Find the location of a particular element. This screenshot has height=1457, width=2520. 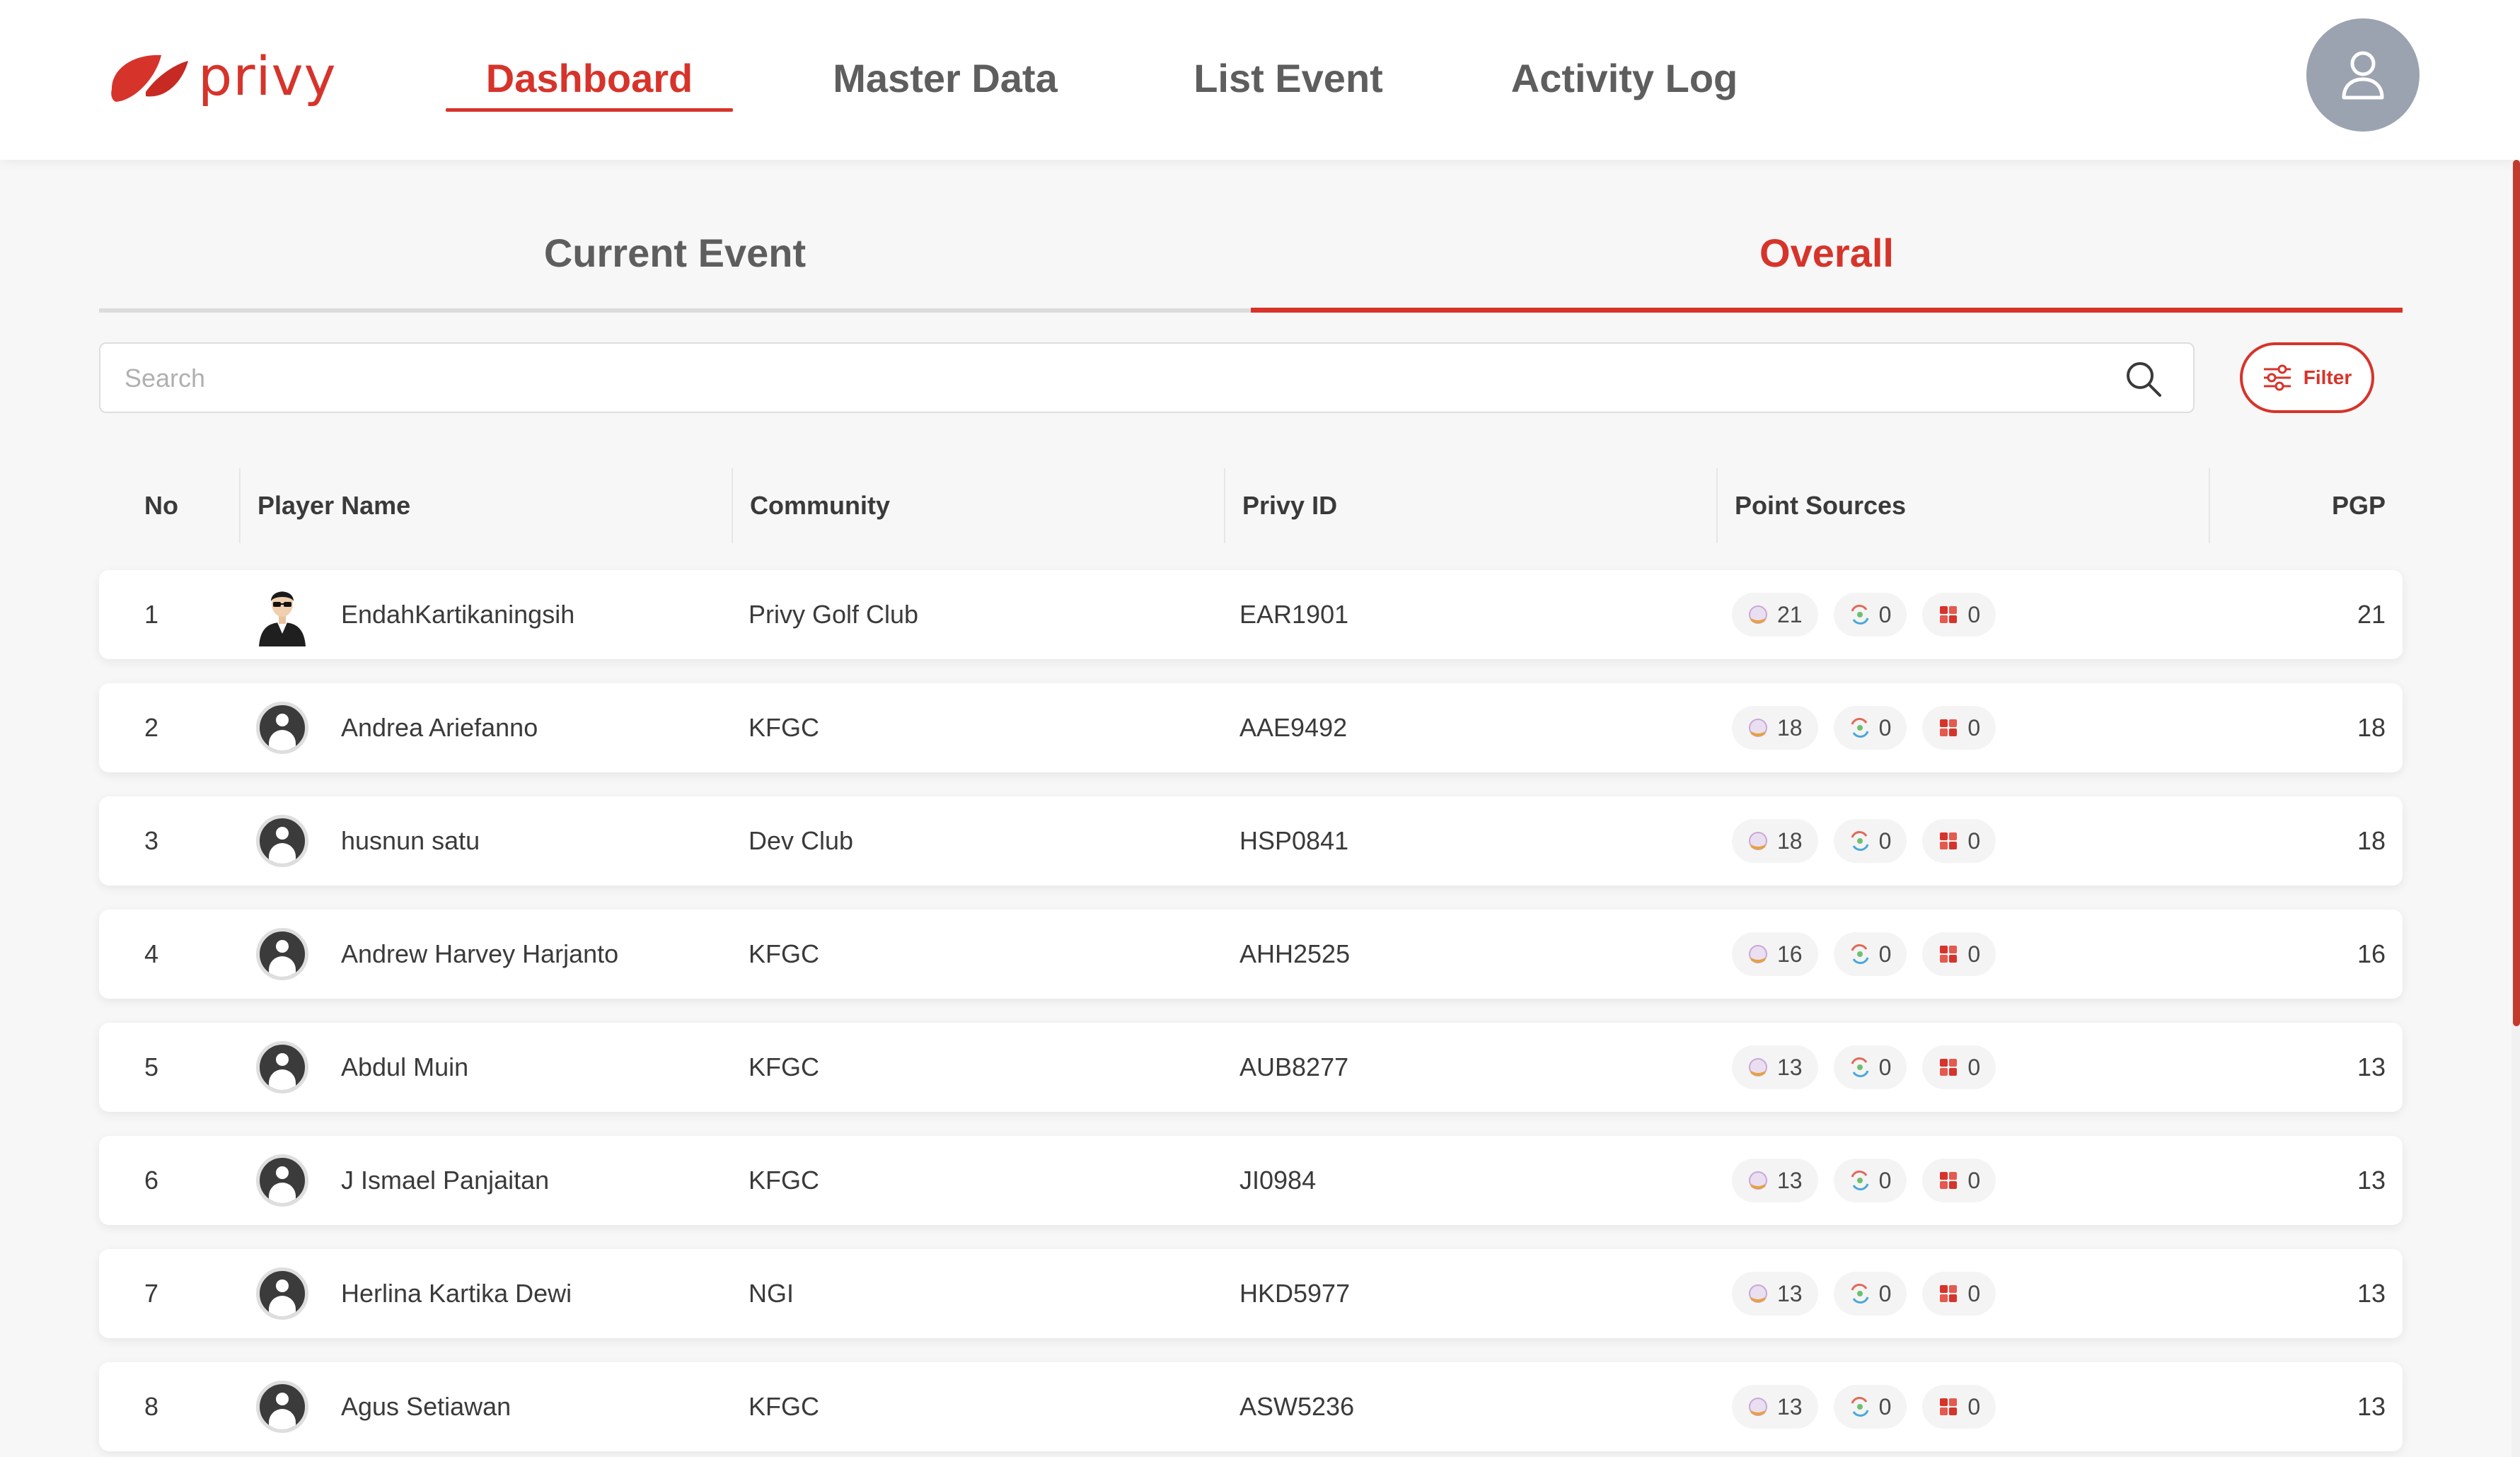

point-source-value: 21 is located at coordinates (1790, 614).